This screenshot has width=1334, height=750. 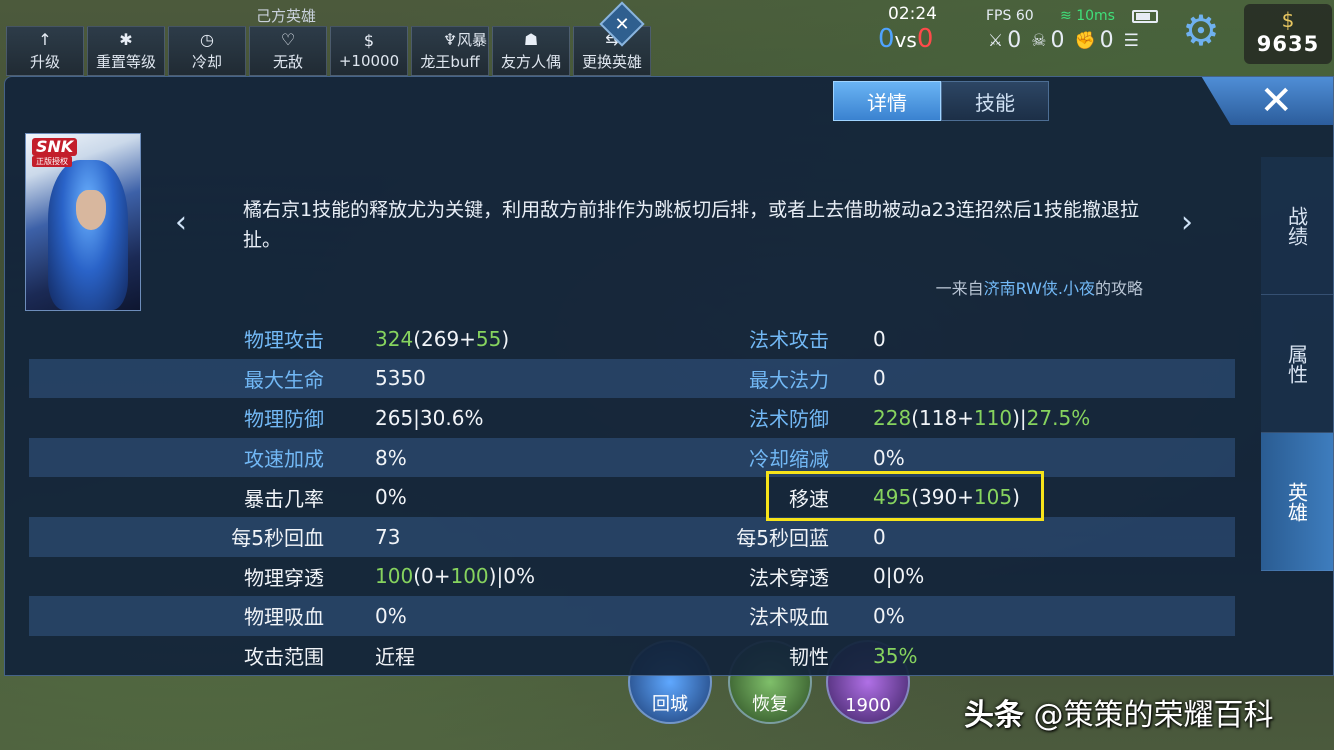 What do you see at coordinates (277, 538) in the screenshot?
I see `stat-label: 每5秒回血` at bounding box center [277, 538].